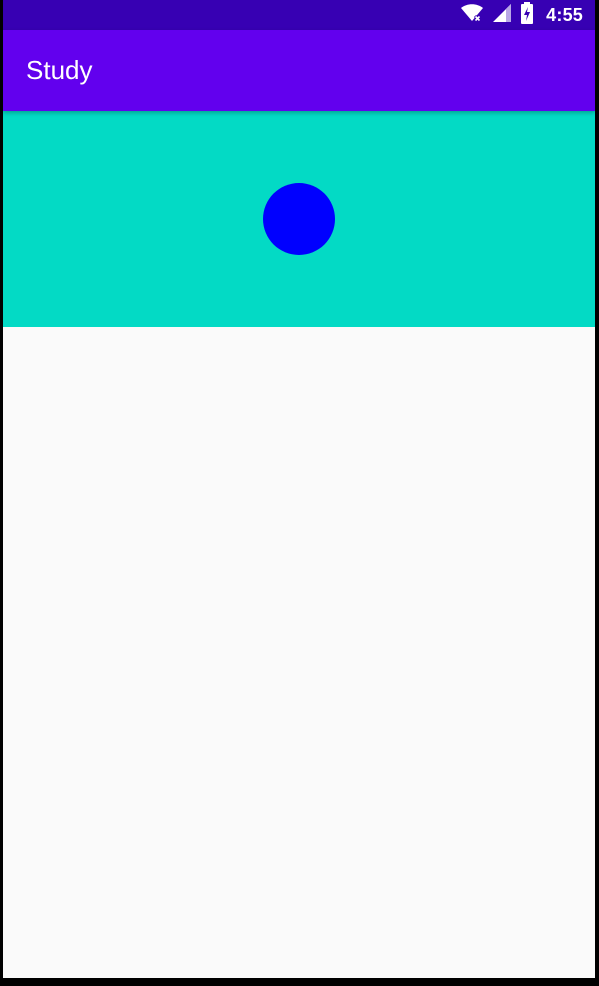 The width and height of the screenshot is (599, 986). Describe the element at coordinates (299, 15) in the screenshot. I see `status-bar: 4:55` at that location.